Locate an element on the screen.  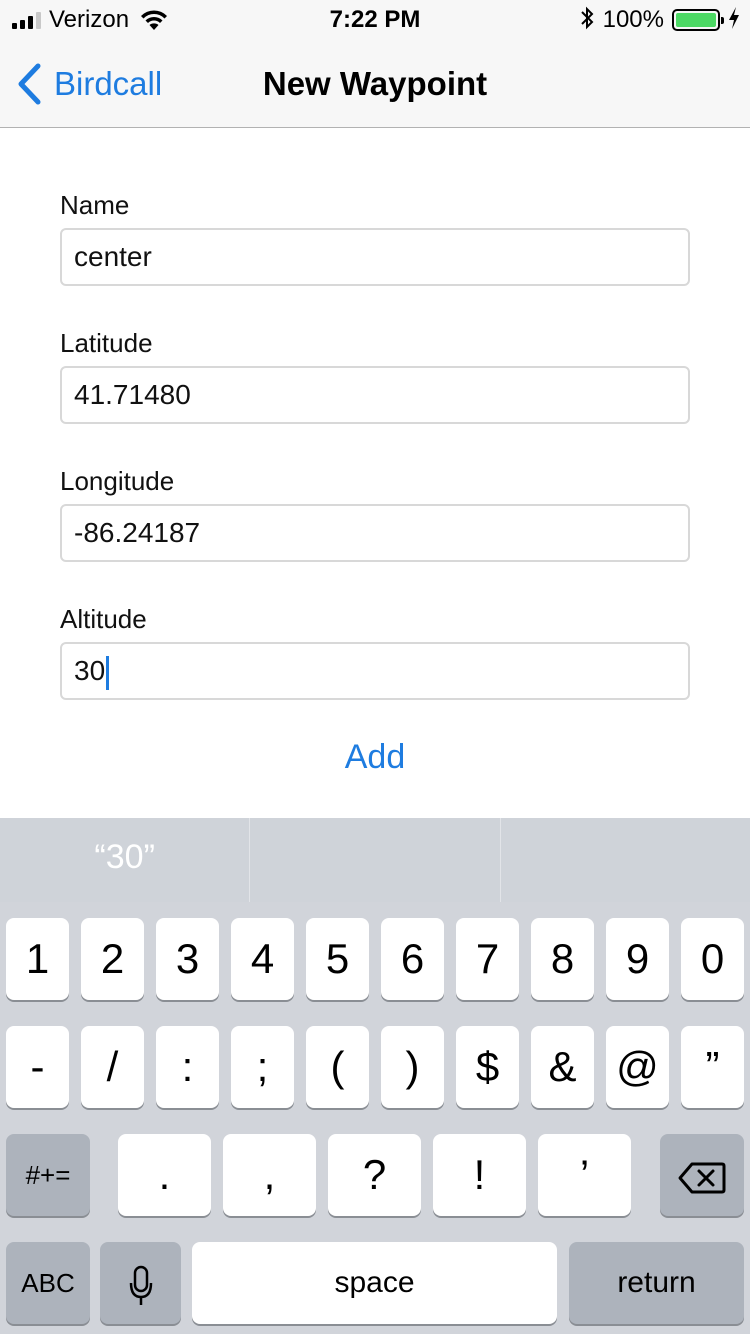
longitude-label: Longitude is located at coordinates (117, 481).